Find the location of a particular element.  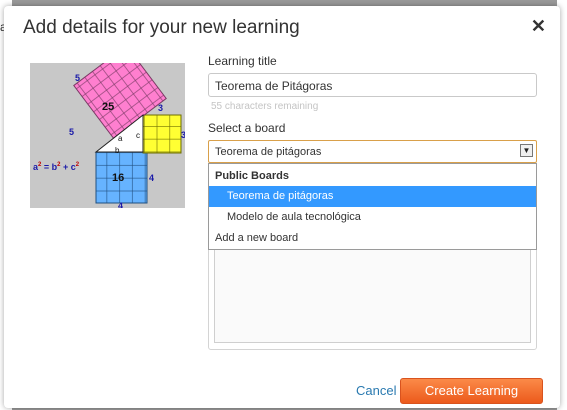

close-icon: ✕ is located at coordinates (538, 26).